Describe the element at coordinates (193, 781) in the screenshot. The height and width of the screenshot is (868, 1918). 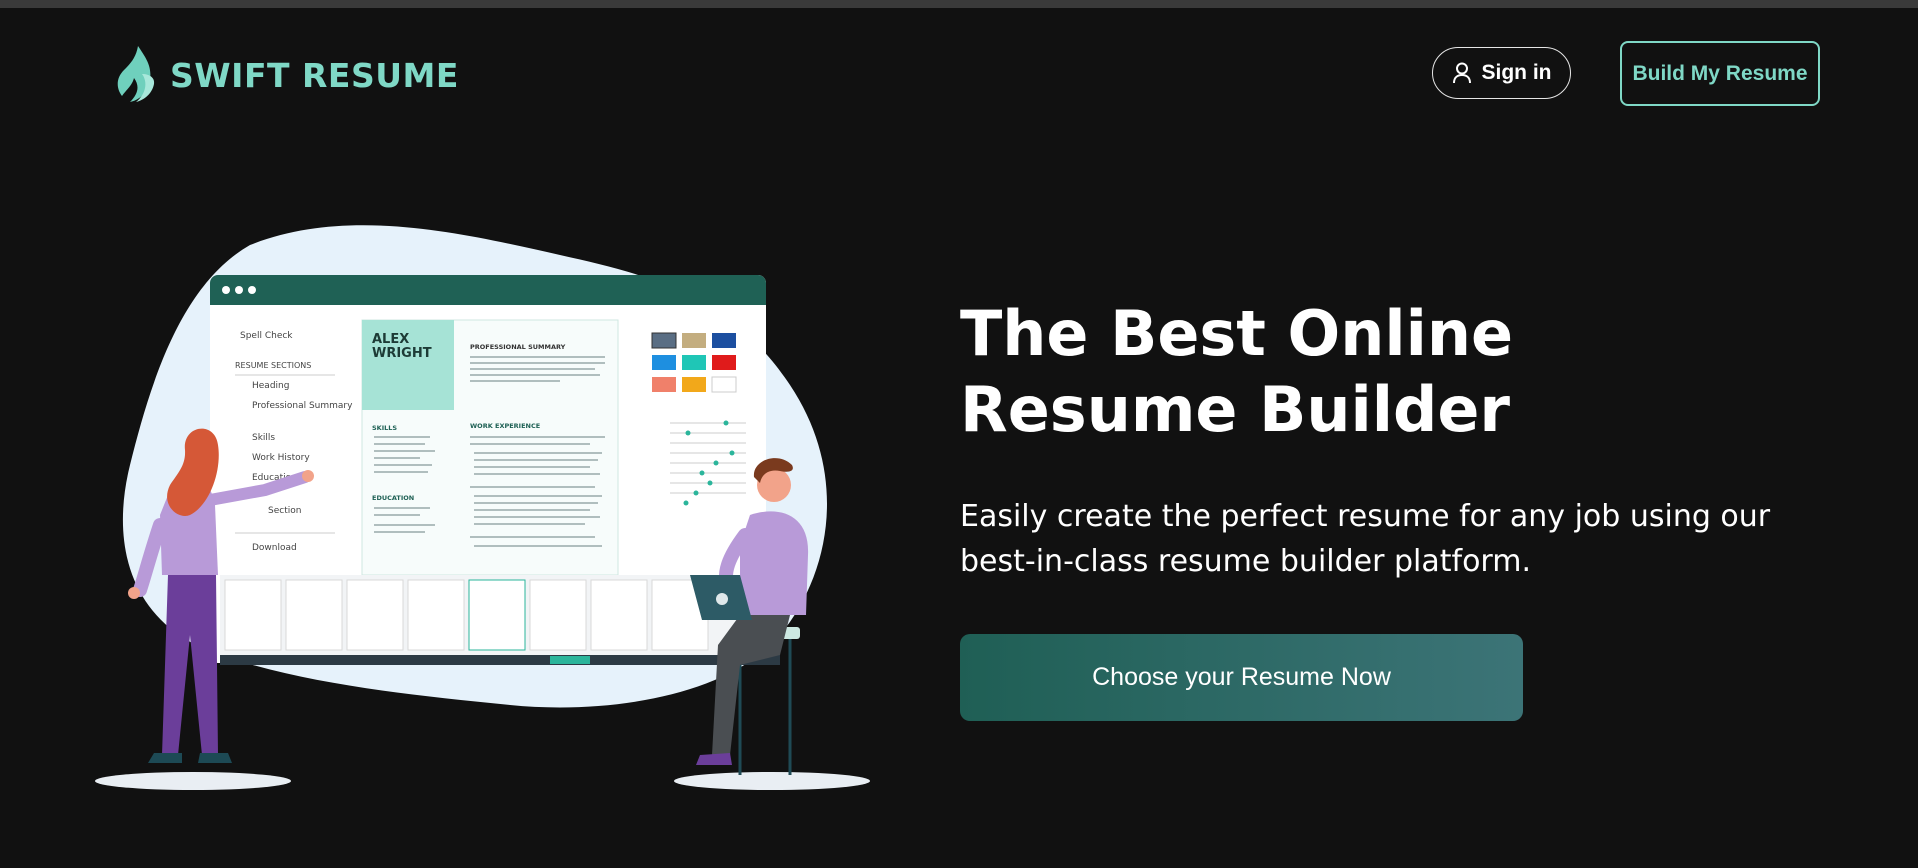
I see `ground-shadow-left` at that location.